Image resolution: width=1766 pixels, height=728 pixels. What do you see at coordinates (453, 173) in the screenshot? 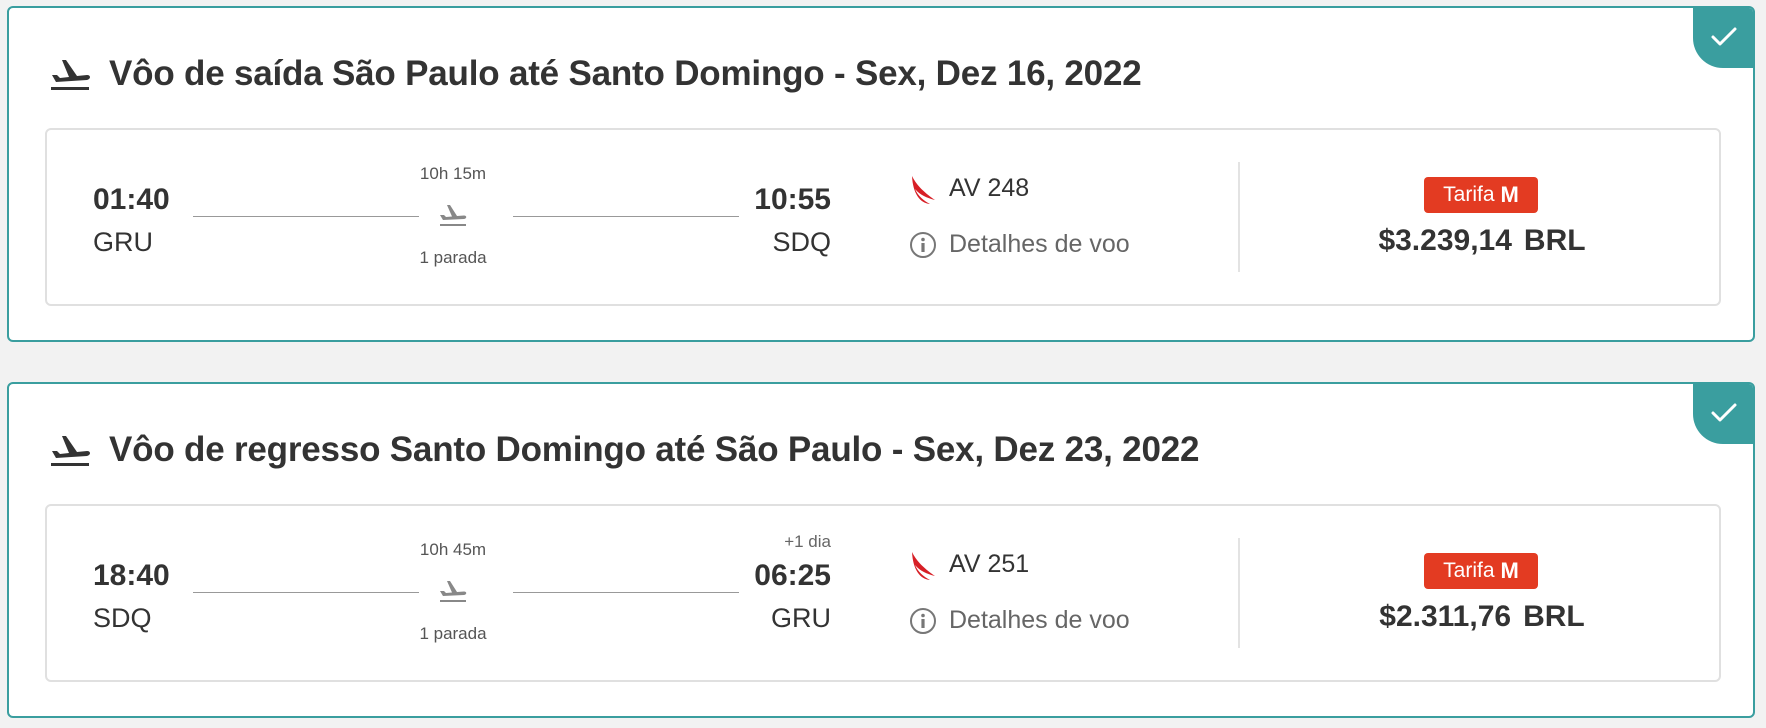
I see `flight-duration: 10h 15m` at bounding box center [453, 173].